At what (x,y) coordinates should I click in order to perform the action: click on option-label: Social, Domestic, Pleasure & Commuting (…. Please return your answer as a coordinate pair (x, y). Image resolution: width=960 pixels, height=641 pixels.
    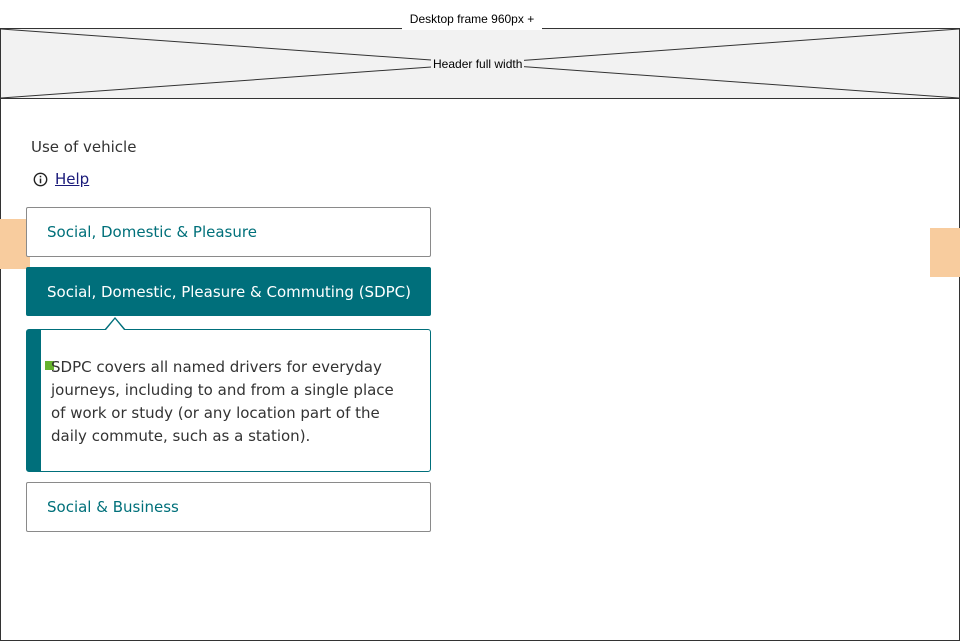
    Looking at the image, I should click on (229, 291).